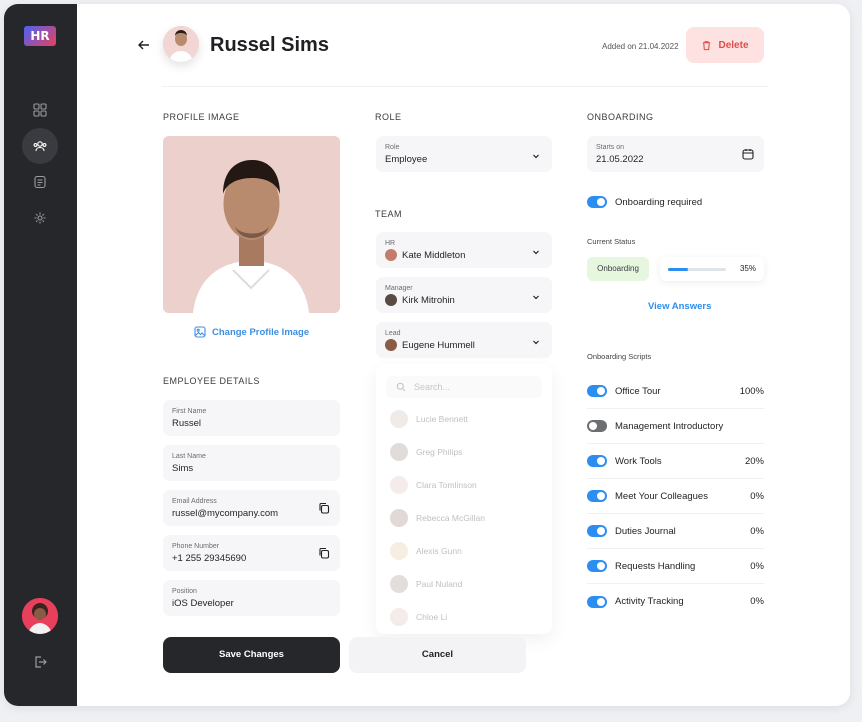 The image size is (862, 722). Describe the element at coordinates (675, 154) in the screenshot. I see `starts-on-field: Starts on 21.05.2022` at that location.